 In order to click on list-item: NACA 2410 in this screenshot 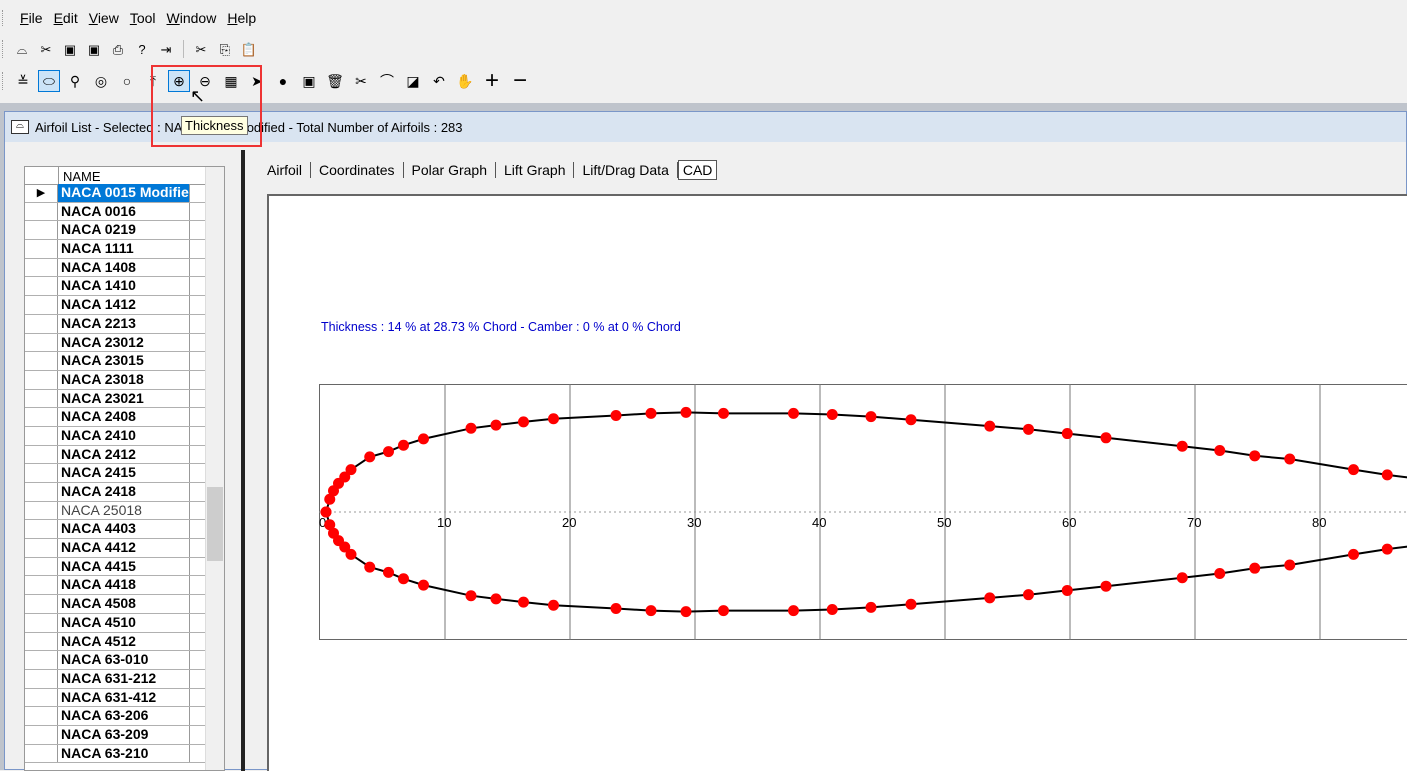, I will do `click(124, 436)`.